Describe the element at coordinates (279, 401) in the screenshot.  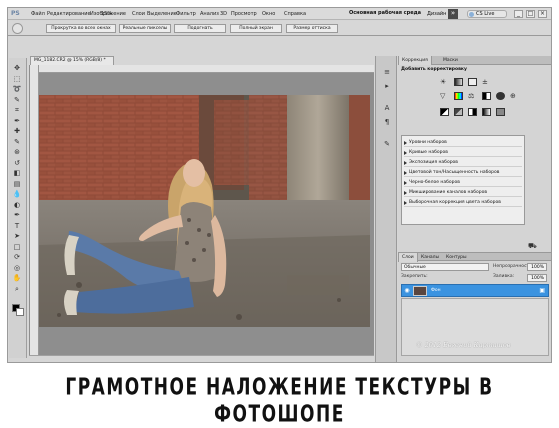
I see `caption: ГРАМОТНОЕ НАЛОЖЕНИЕ ТЕКСТУРЫ В ФОТОШОПЕ` at that location.